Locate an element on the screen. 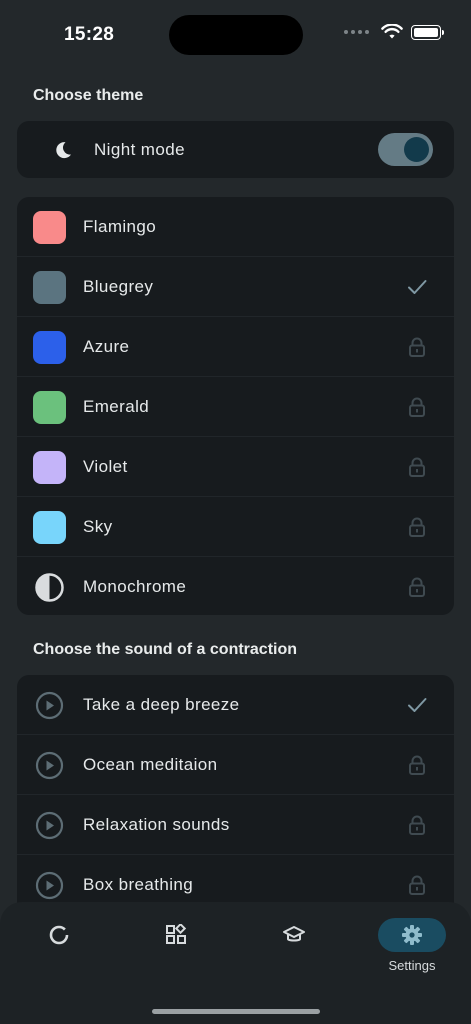  theme-label: Emerald is located at coordinates (116, 406).